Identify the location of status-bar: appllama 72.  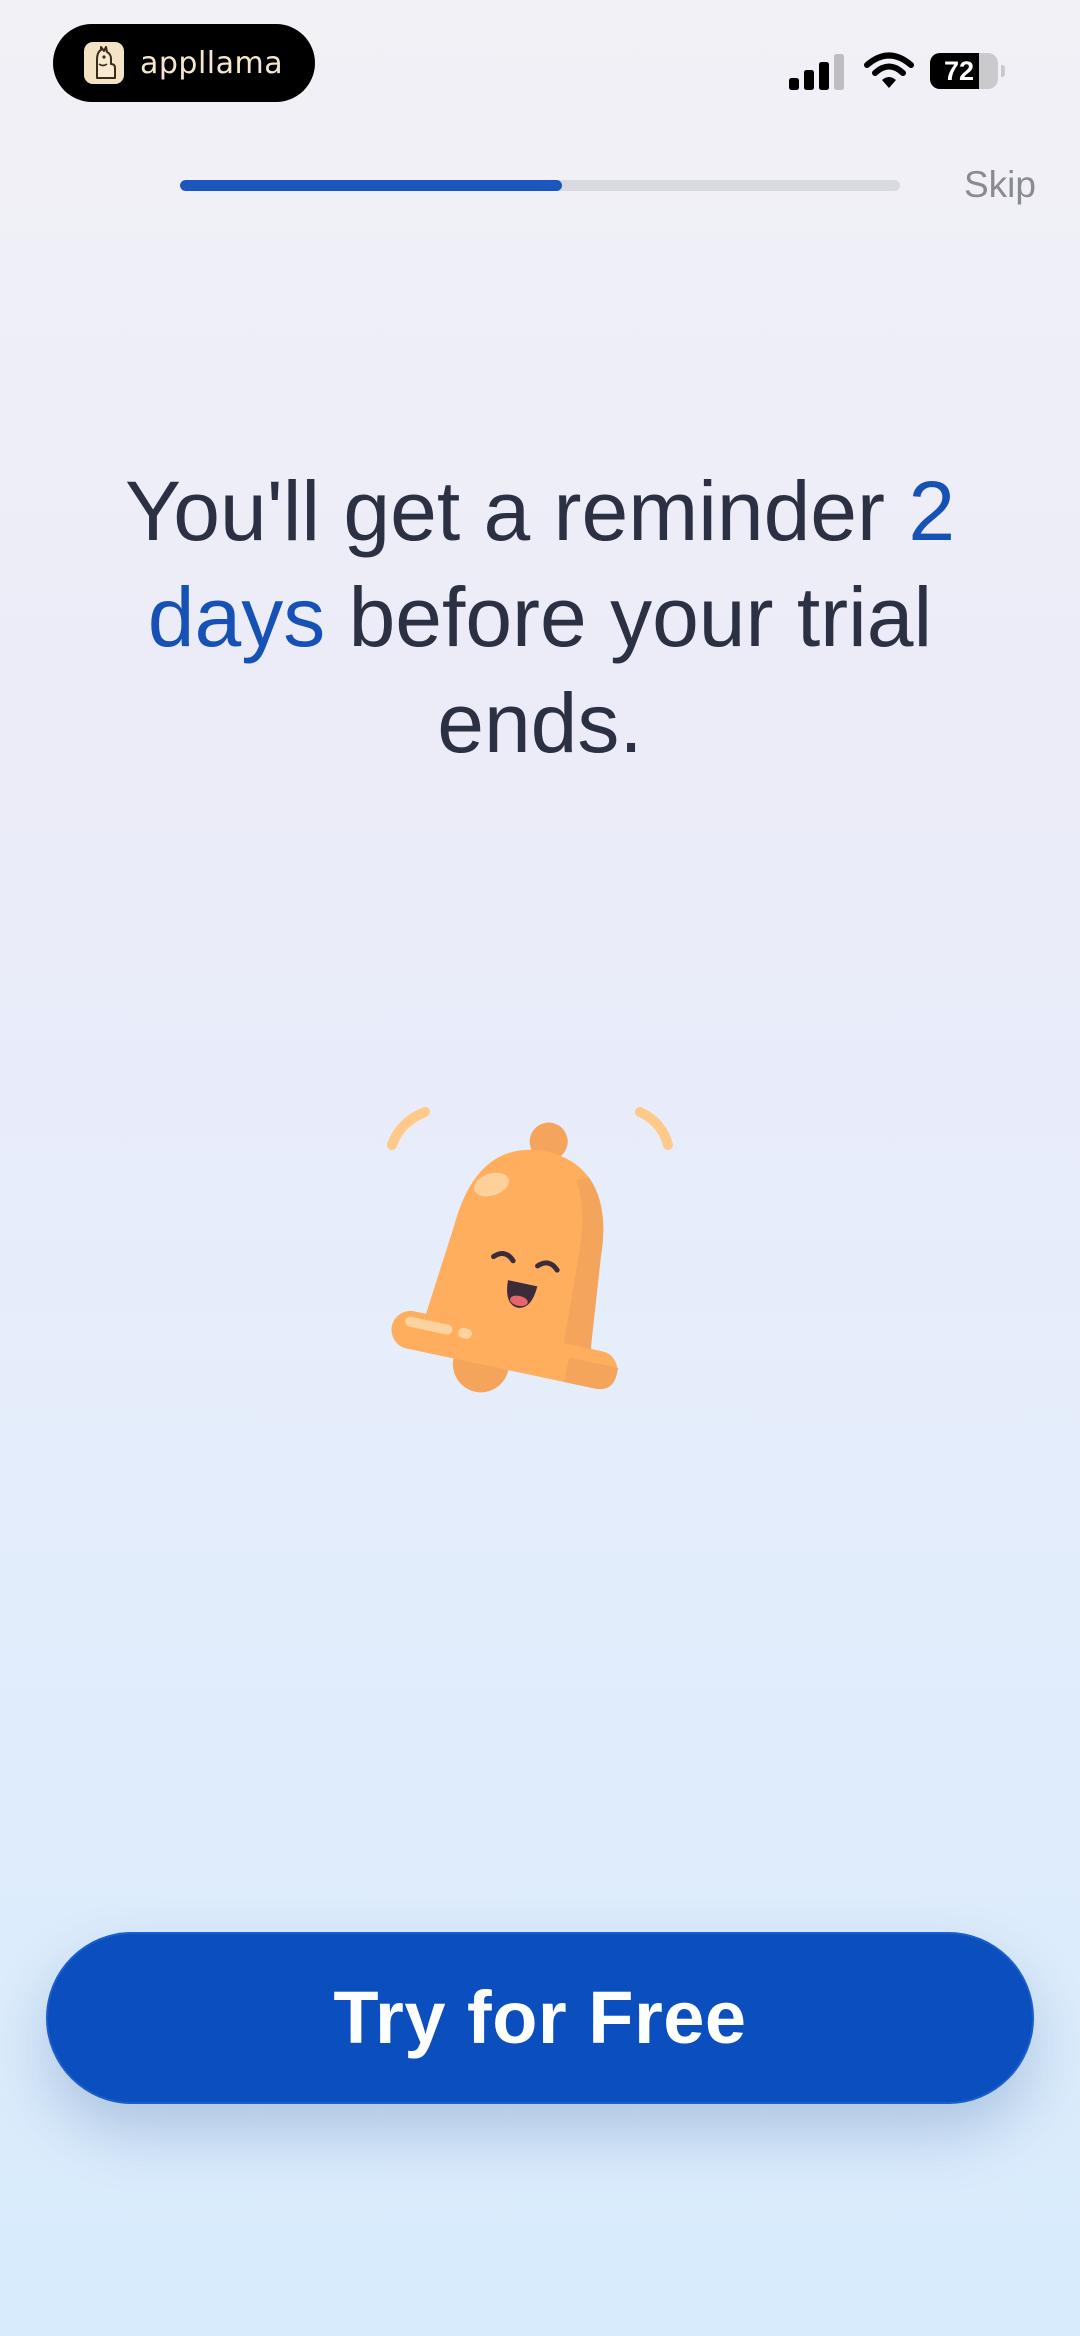
(540, 65).